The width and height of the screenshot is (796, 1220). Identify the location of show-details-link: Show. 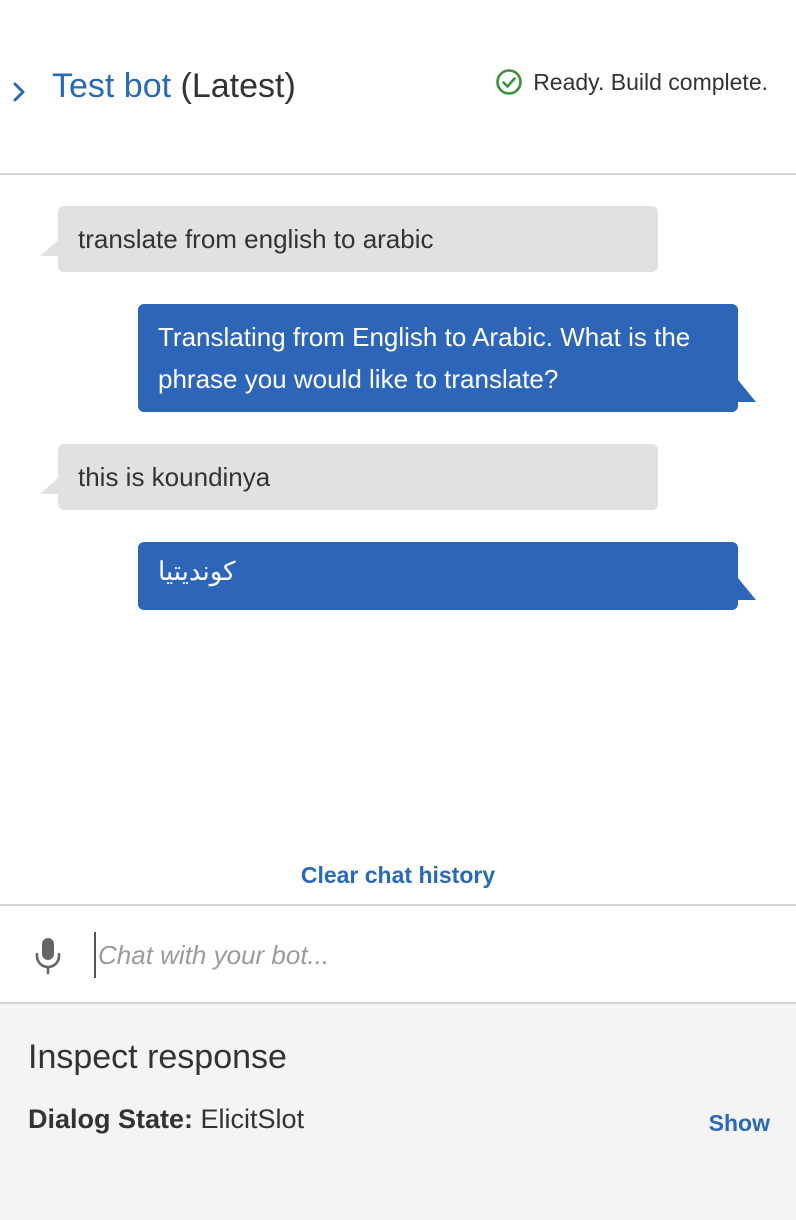
(739, 1123).